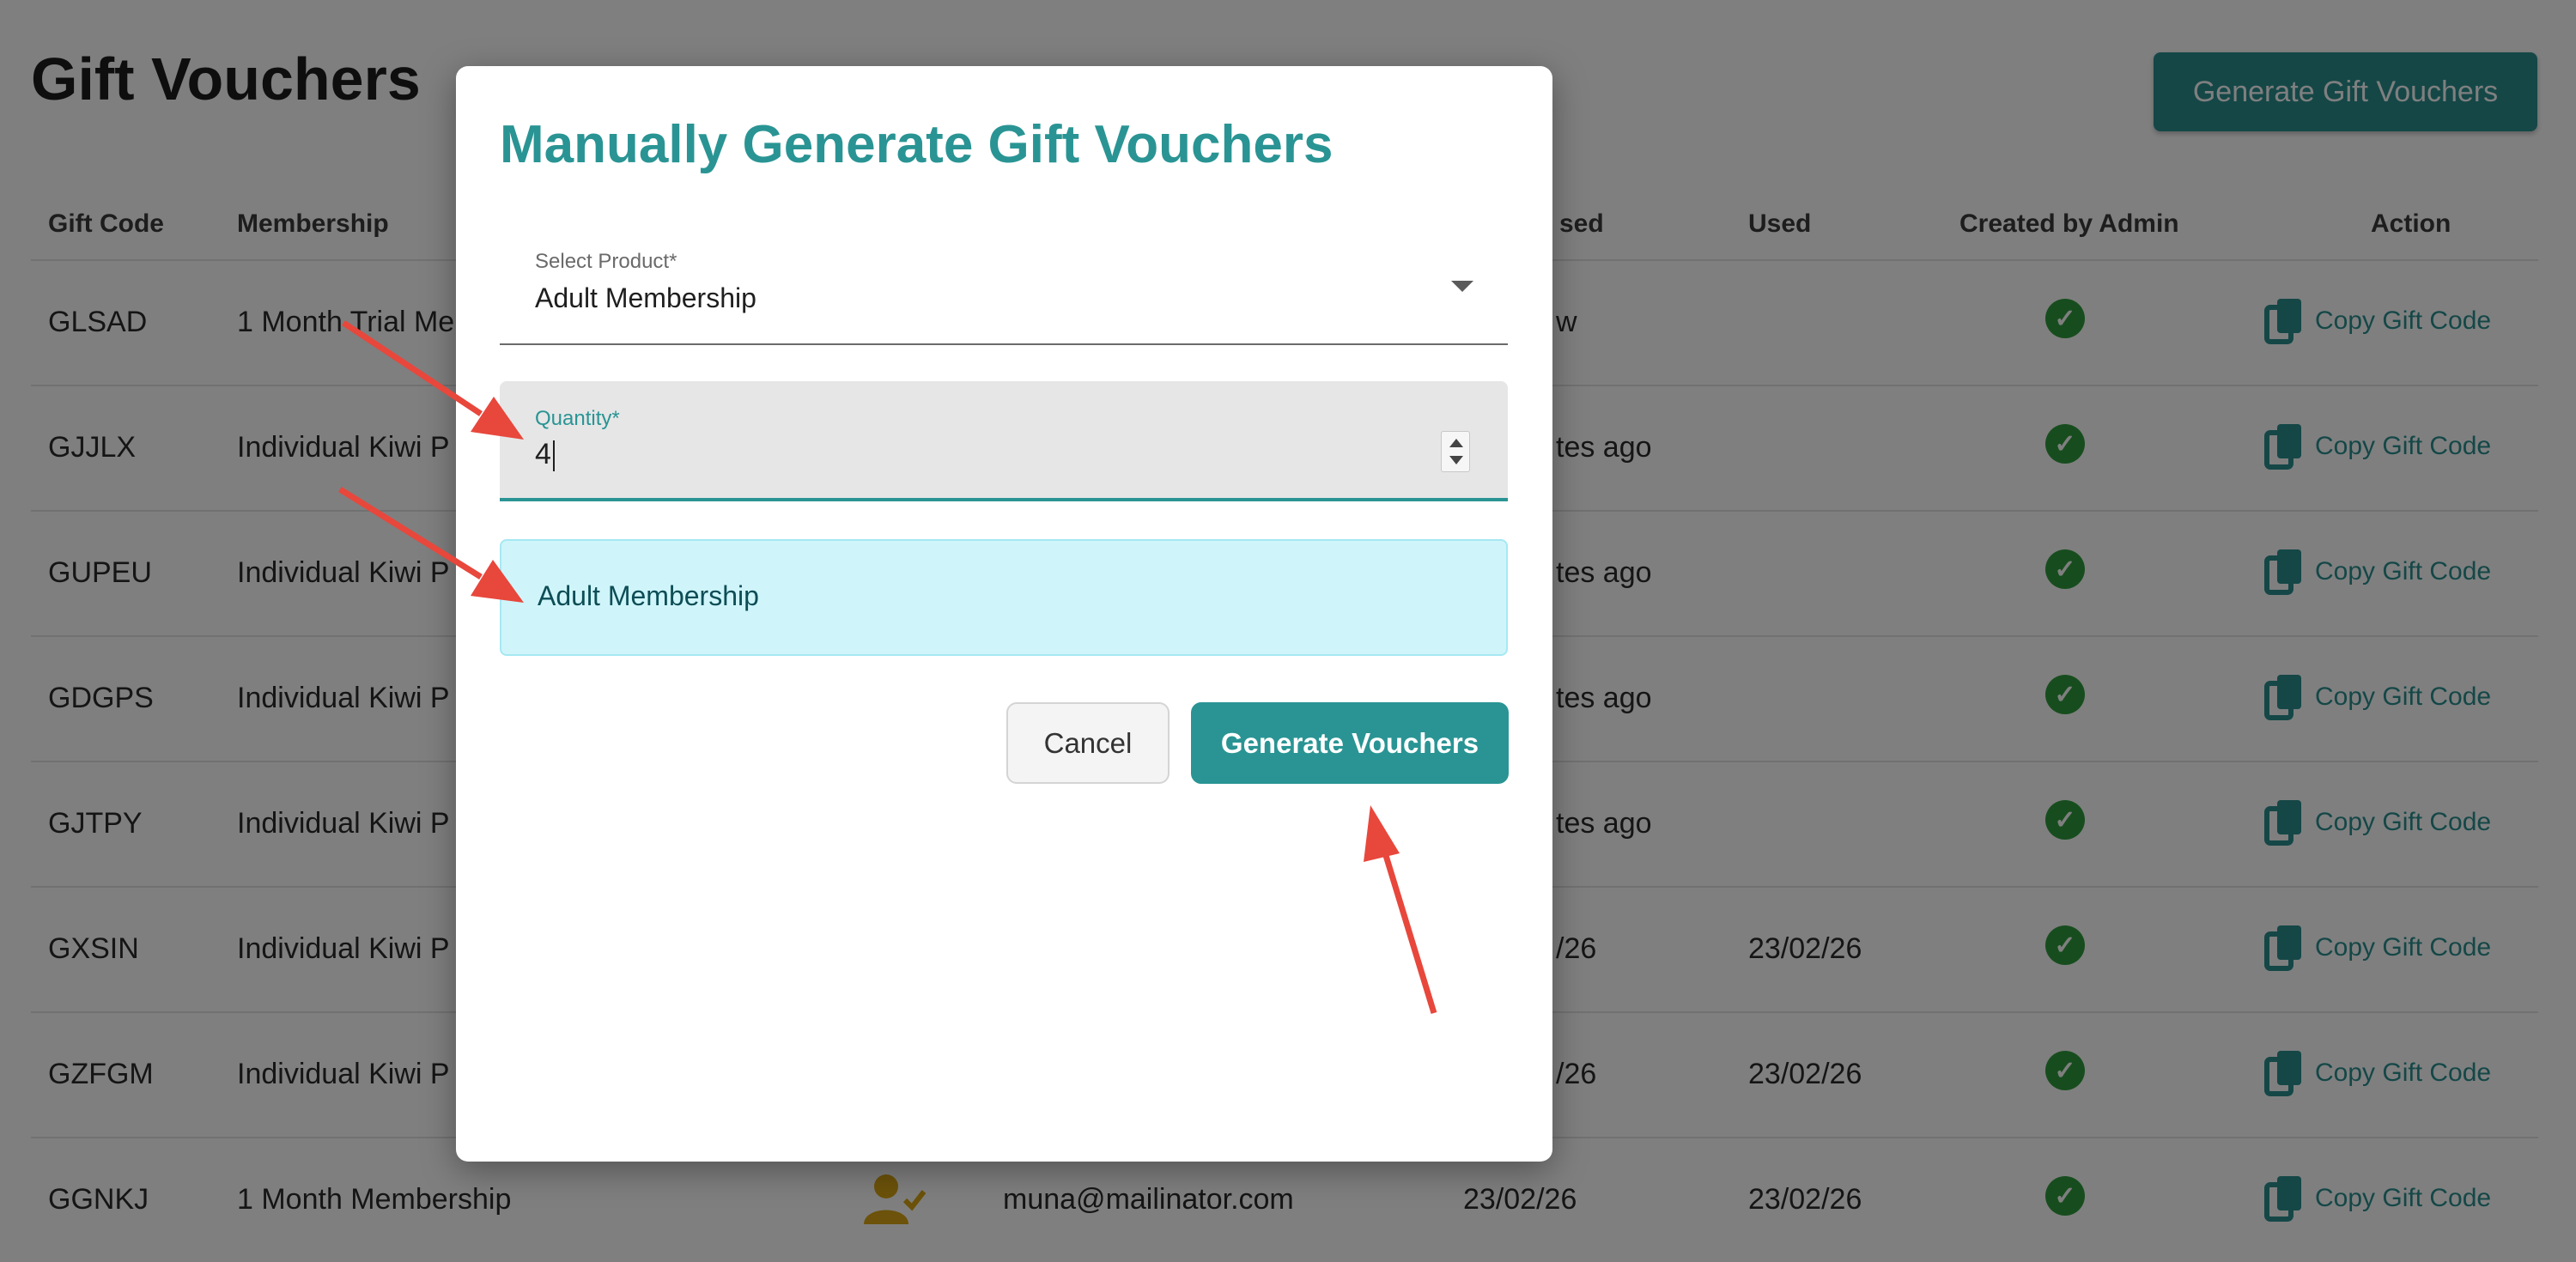 The width and height of the screenshot is (2576, 1262). Describe the element at coordinates (1456, 443) in the screenshot. I see `stepper-up-icon` at that location.